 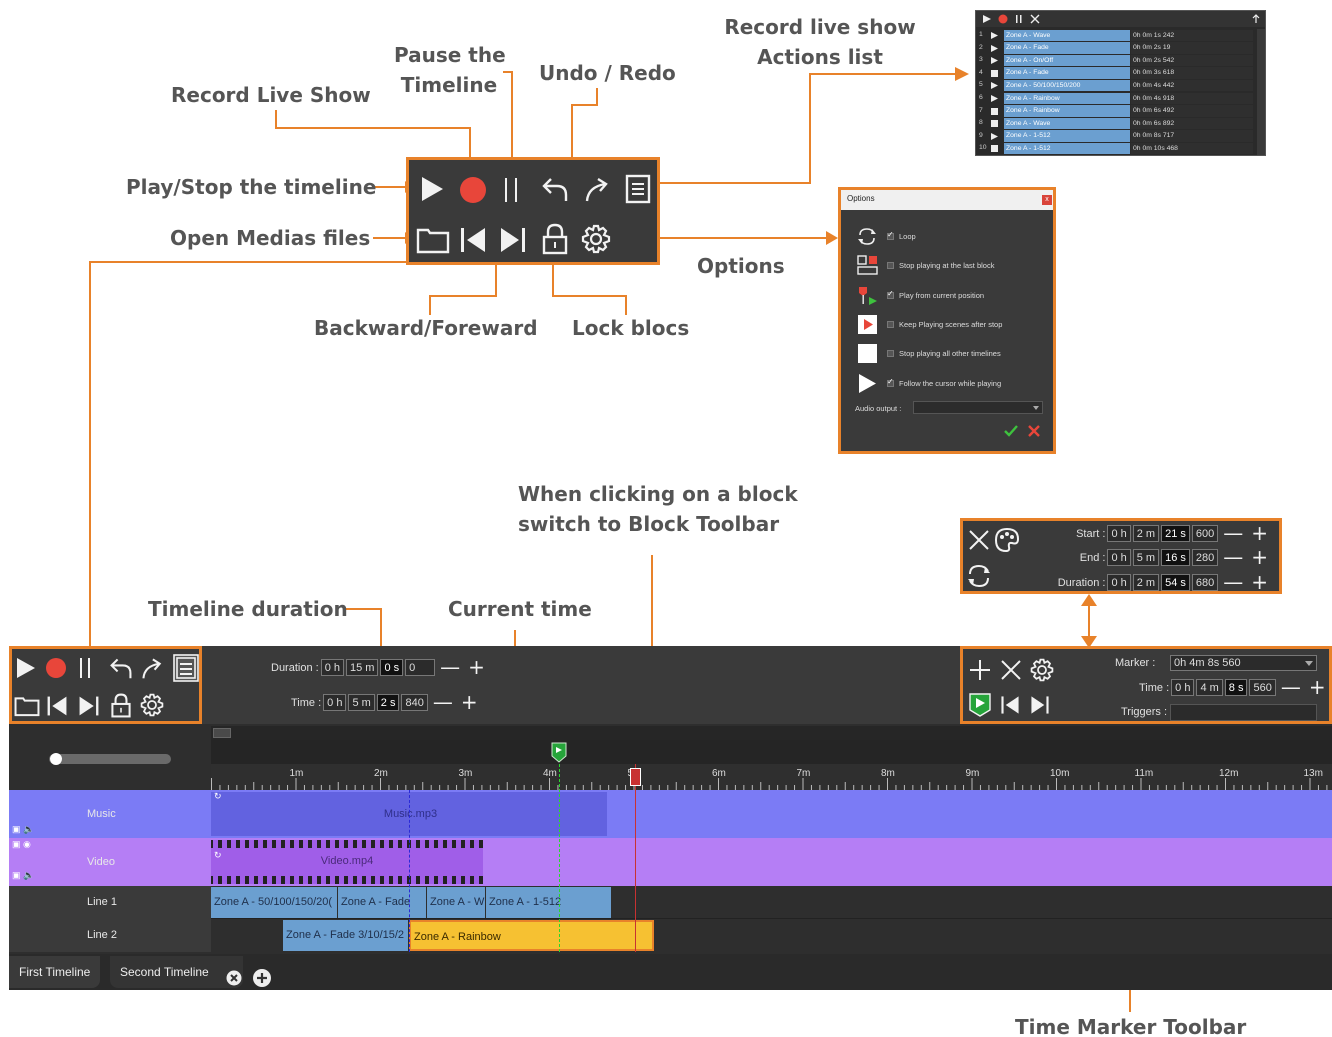 I want to click on scrollbar-thumb, so click(x=222, y=733).